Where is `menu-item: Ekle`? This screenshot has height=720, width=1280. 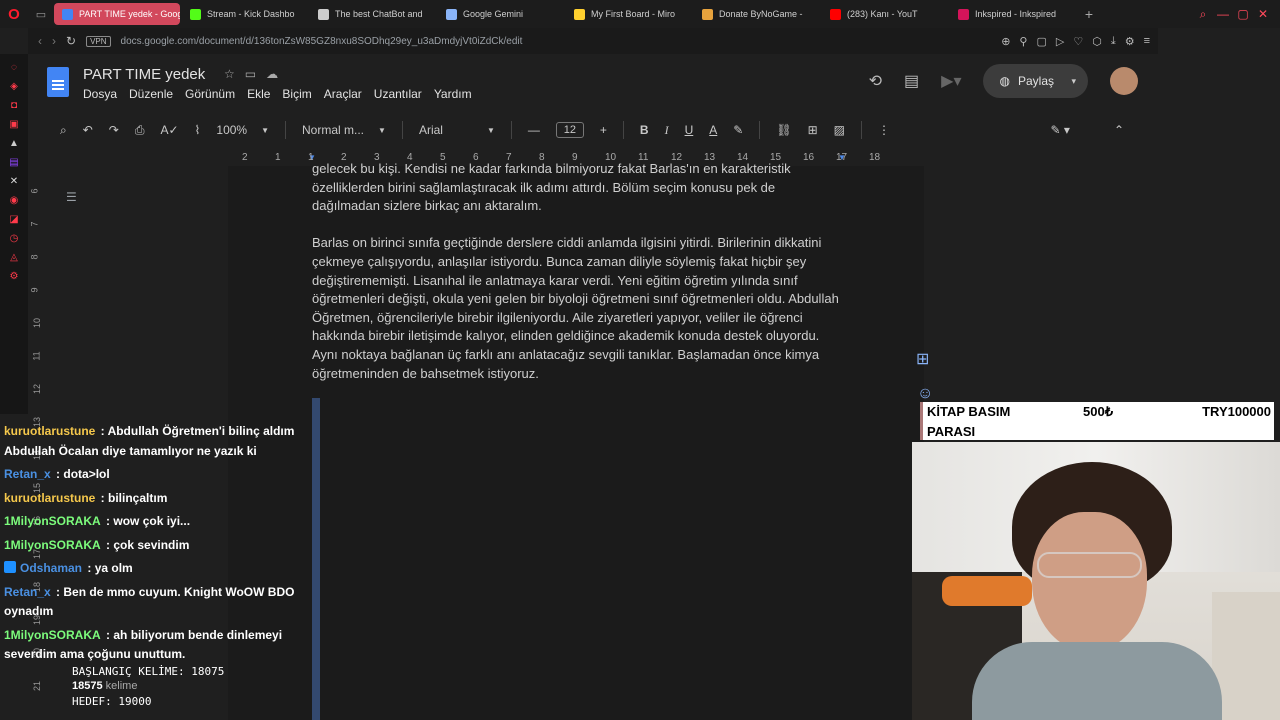 menu-item: Ekle is located at coordinates (258, 94).